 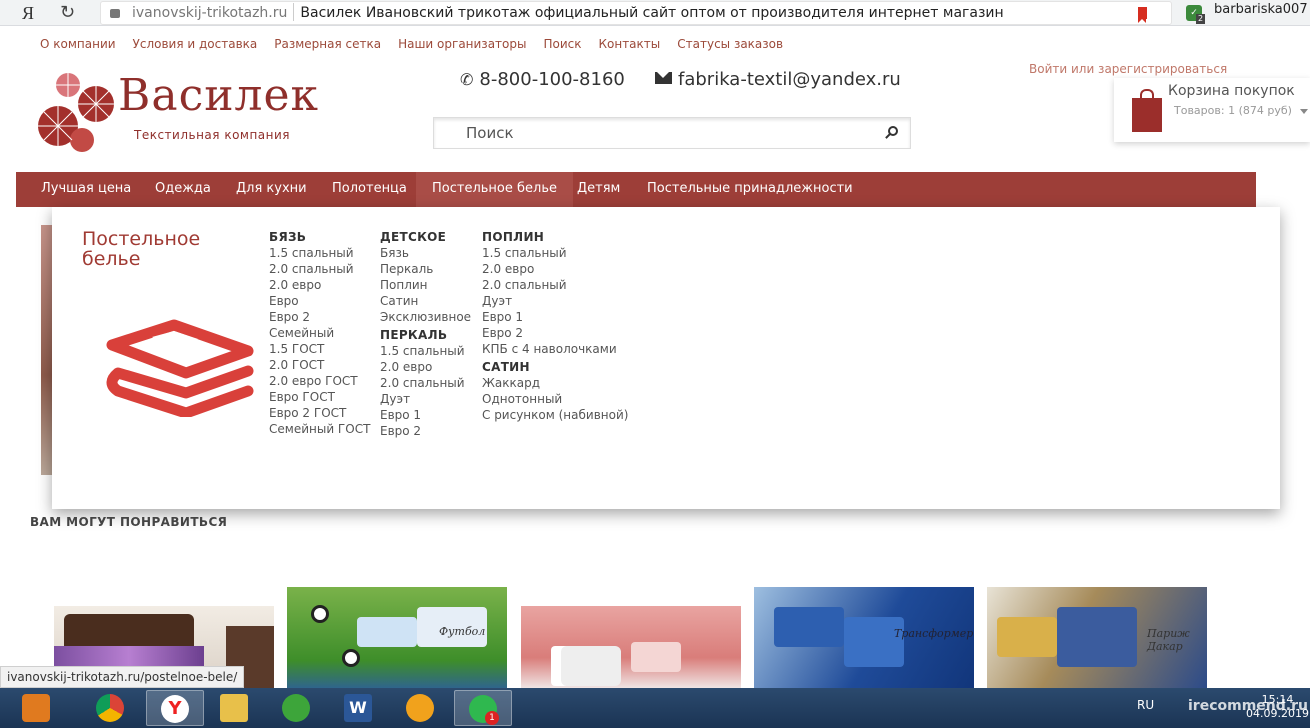 What do you see at coordinates (655, 708) in the screenshot?
I see `os-taskbar: Y W 1 RU 15:14 04.09.2019` at bounding box center [655, 708].